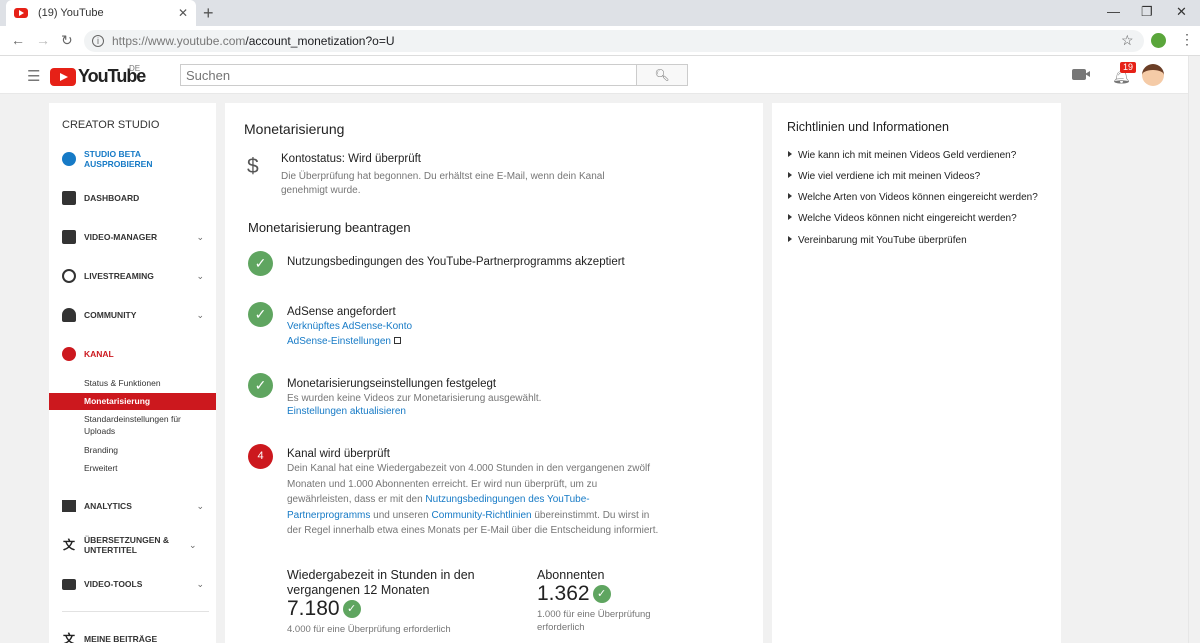 This screenshot has width=1200, height=643. I want to click on sidebar-item-community: COMMUNITY ⌄, so click(132, 315).